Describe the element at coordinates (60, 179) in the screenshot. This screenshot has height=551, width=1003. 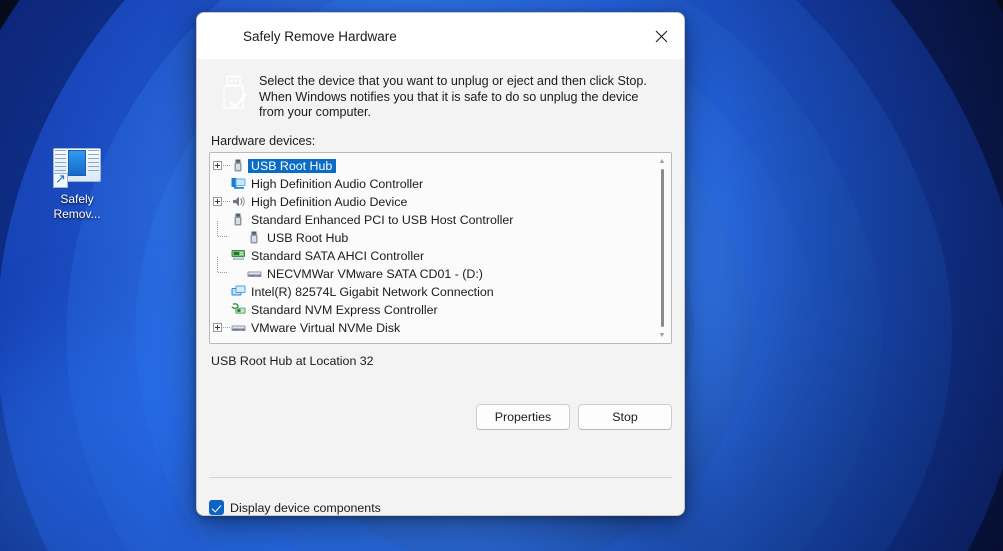
I see `shortcut-overlay-icon` at that location.